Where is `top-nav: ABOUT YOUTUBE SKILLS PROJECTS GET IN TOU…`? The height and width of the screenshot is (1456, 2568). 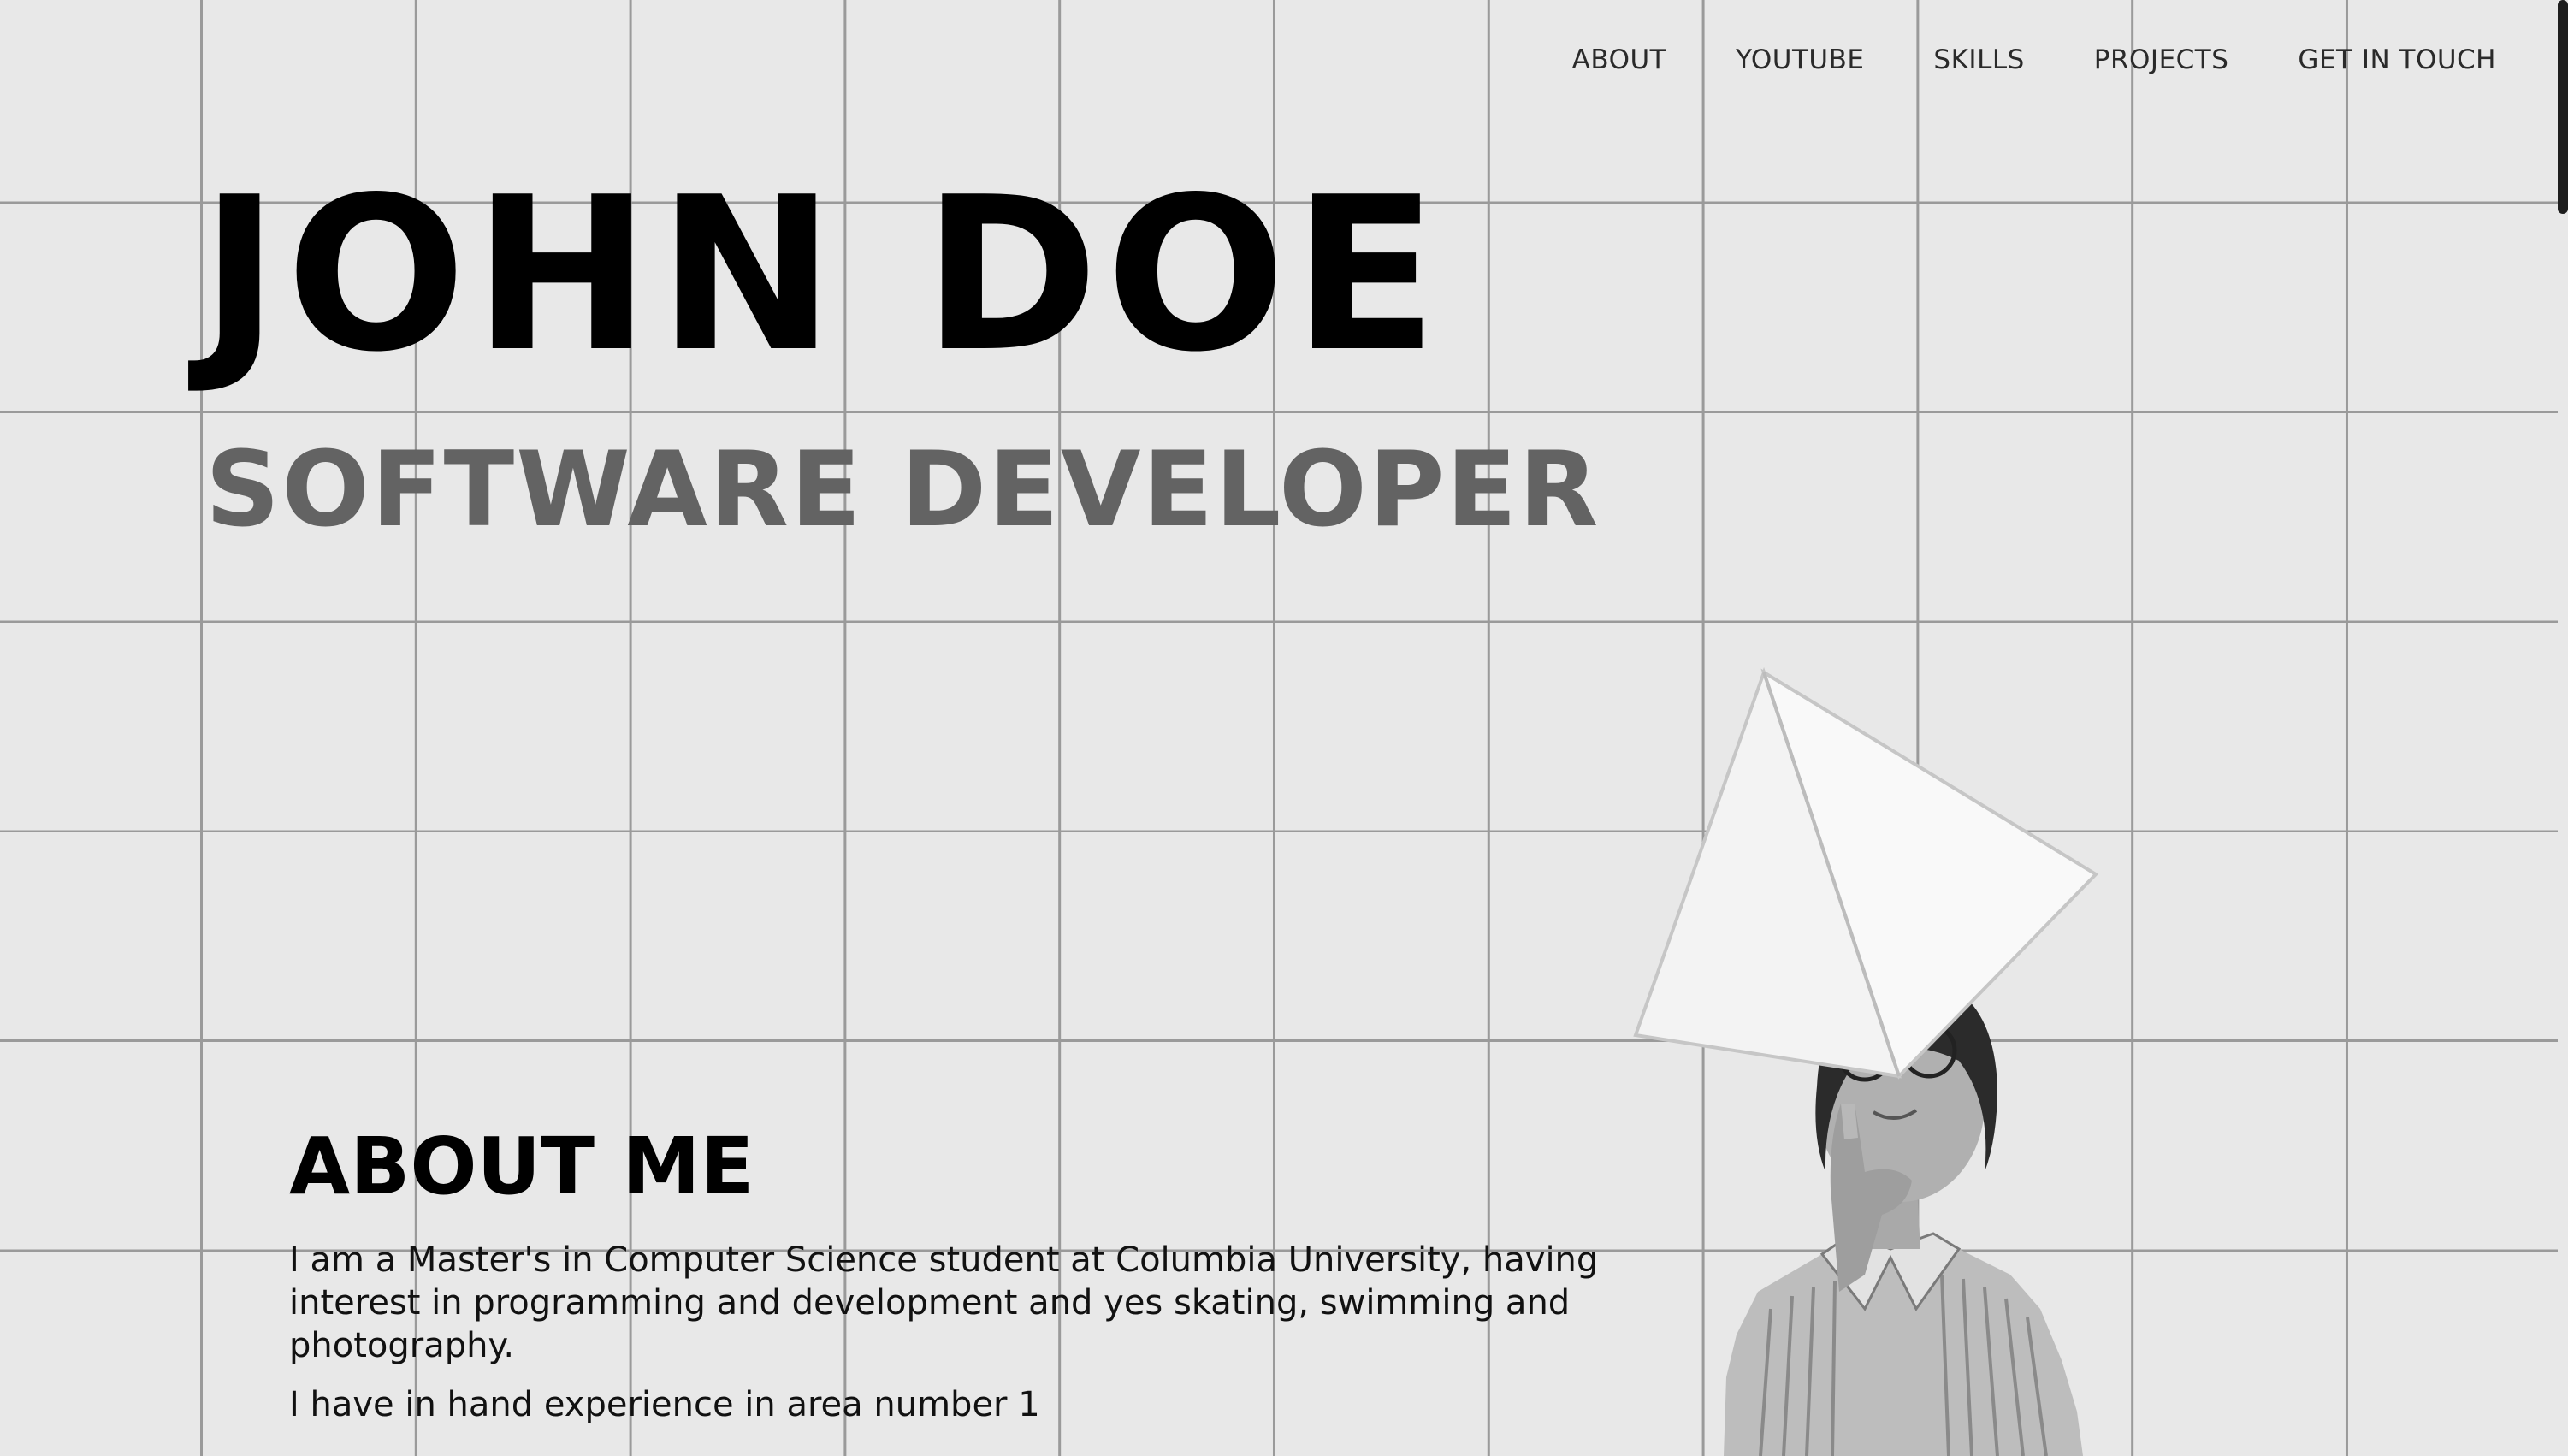 top-nav: ABOUT YOUTUBE SKILLS PROJECTS GET IN TOU… is located at coordinates (2034, 59).